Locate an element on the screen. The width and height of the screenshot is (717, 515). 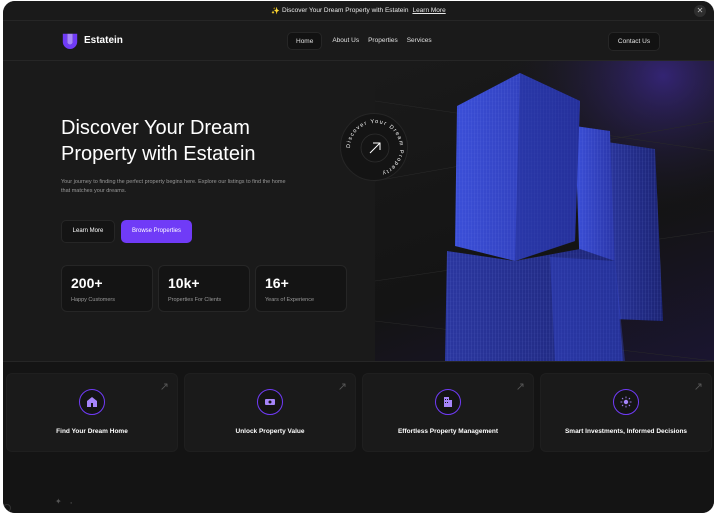
nav-home: Home is located at coordinates (305, 41).